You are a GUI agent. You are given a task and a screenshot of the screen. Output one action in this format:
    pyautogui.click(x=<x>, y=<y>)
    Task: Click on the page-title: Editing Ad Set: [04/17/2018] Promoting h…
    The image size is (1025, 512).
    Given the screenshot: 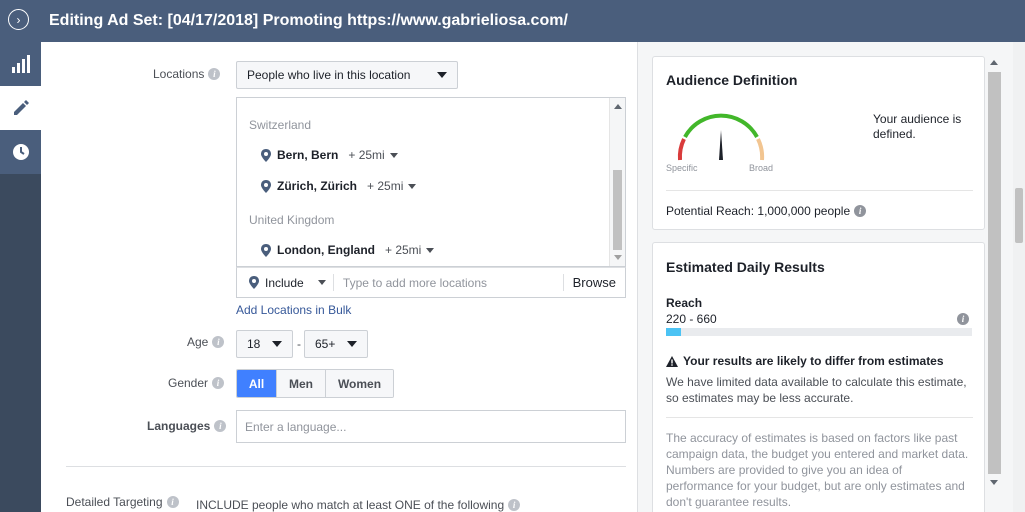 What is the action you would take?
    pyautogui.click(x=308, y=20)
    